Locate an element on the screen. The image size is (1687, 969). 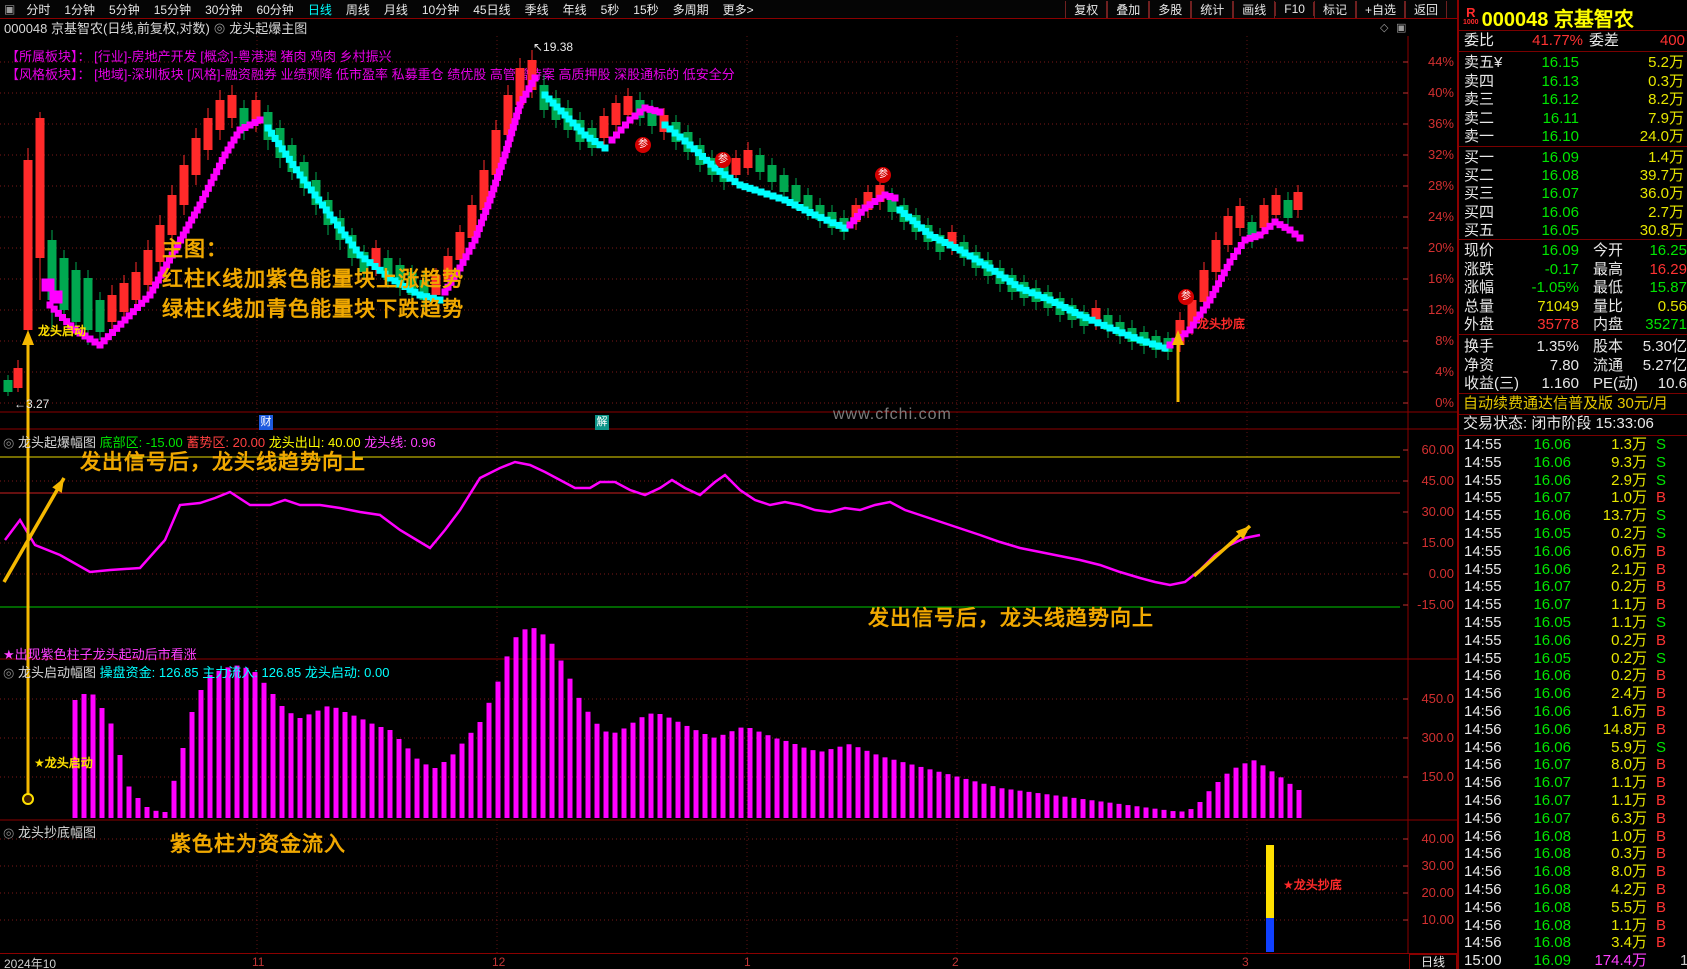
tick-row: 14:5616.078.0万B10 is located at coordinates (1565, 765).